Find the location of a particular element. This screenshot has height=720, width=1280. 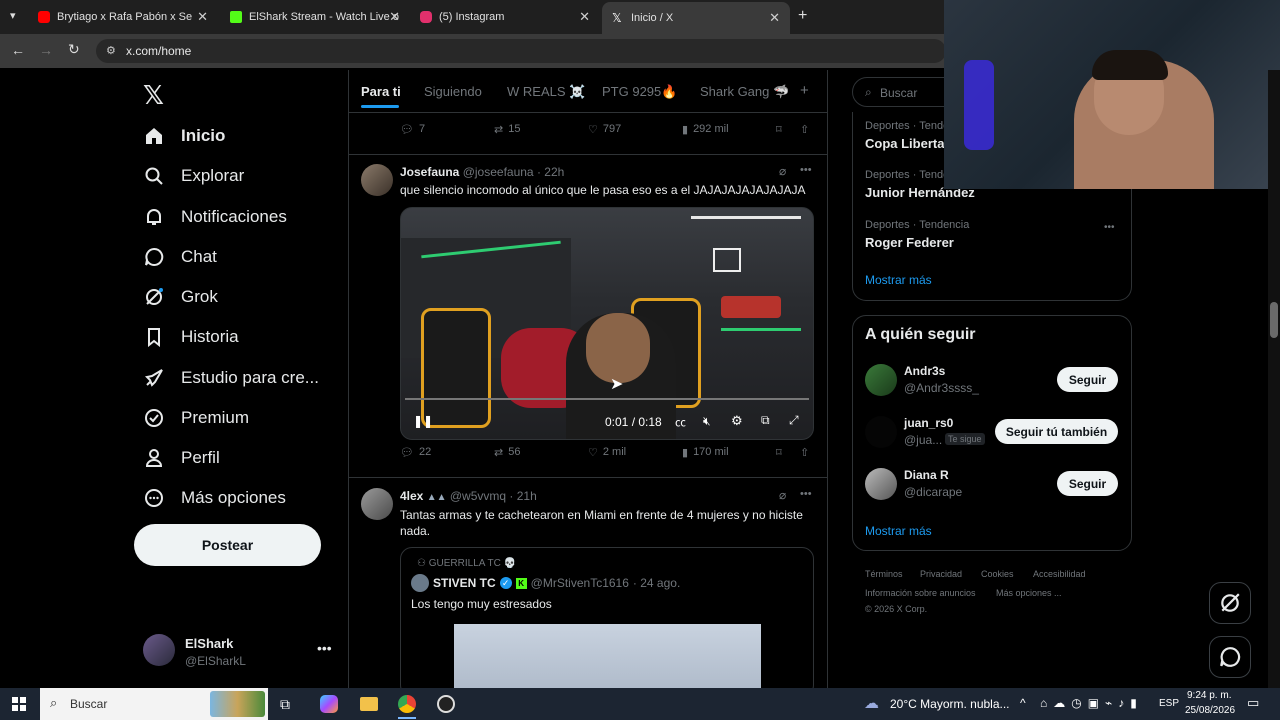

browser-tab: Brytiago x Rafa Pabón x Se ✕ is located at coordinates (123, 17).